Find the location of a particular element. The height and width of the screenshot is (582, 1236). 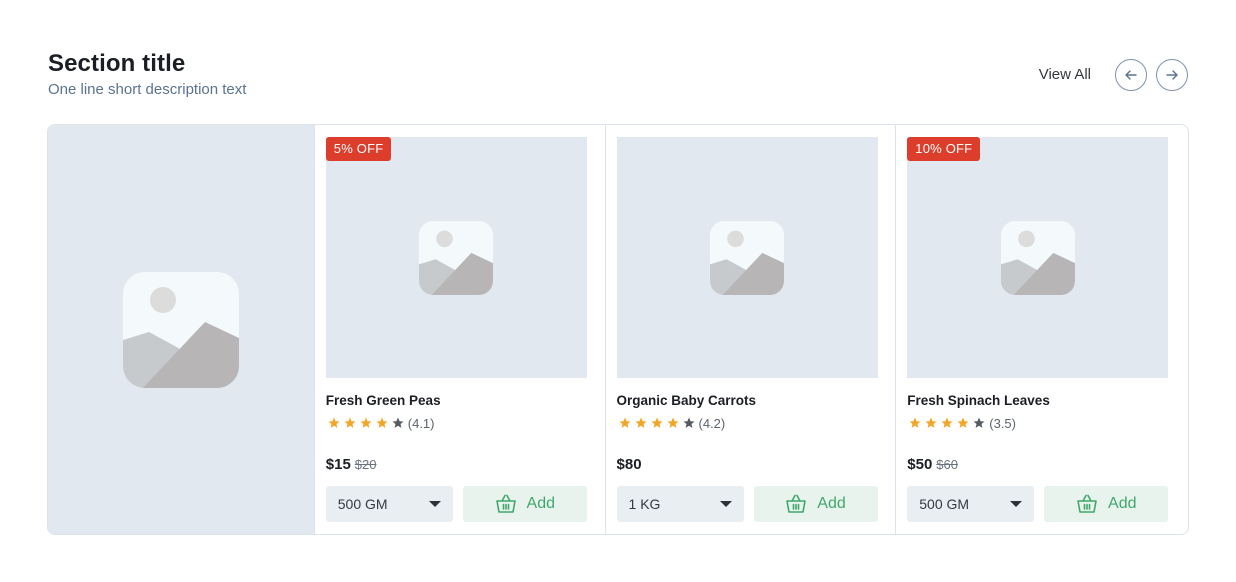

section-description: One line short description text is located at coordinates (147, 89).